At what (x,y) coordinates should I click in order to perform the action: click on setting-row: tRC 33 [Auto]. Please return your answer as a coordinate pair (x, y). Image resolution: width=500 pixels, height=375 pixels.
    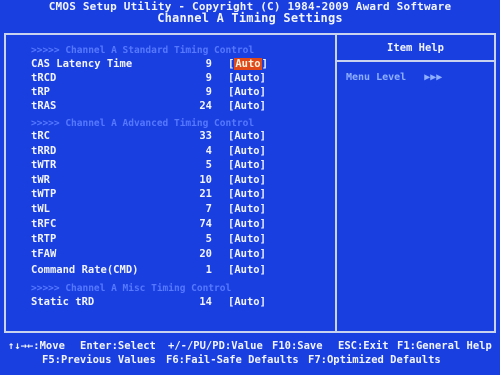
    Looking at the image, I should click on (167, 136).